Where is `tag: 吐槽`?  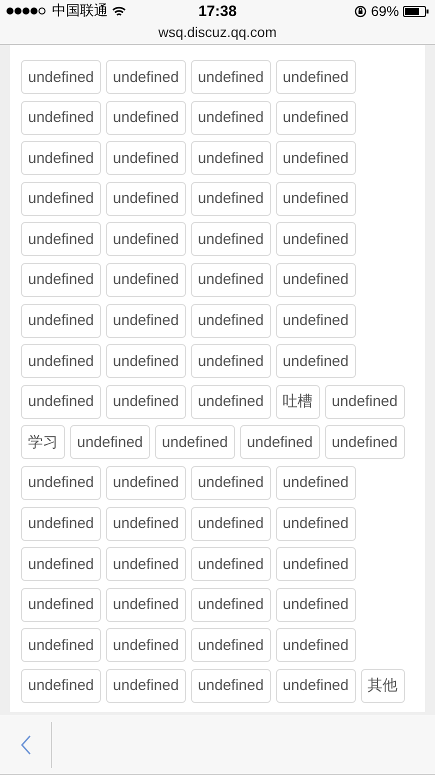
tag: 吐槽 is located at coordinates (298, 401).